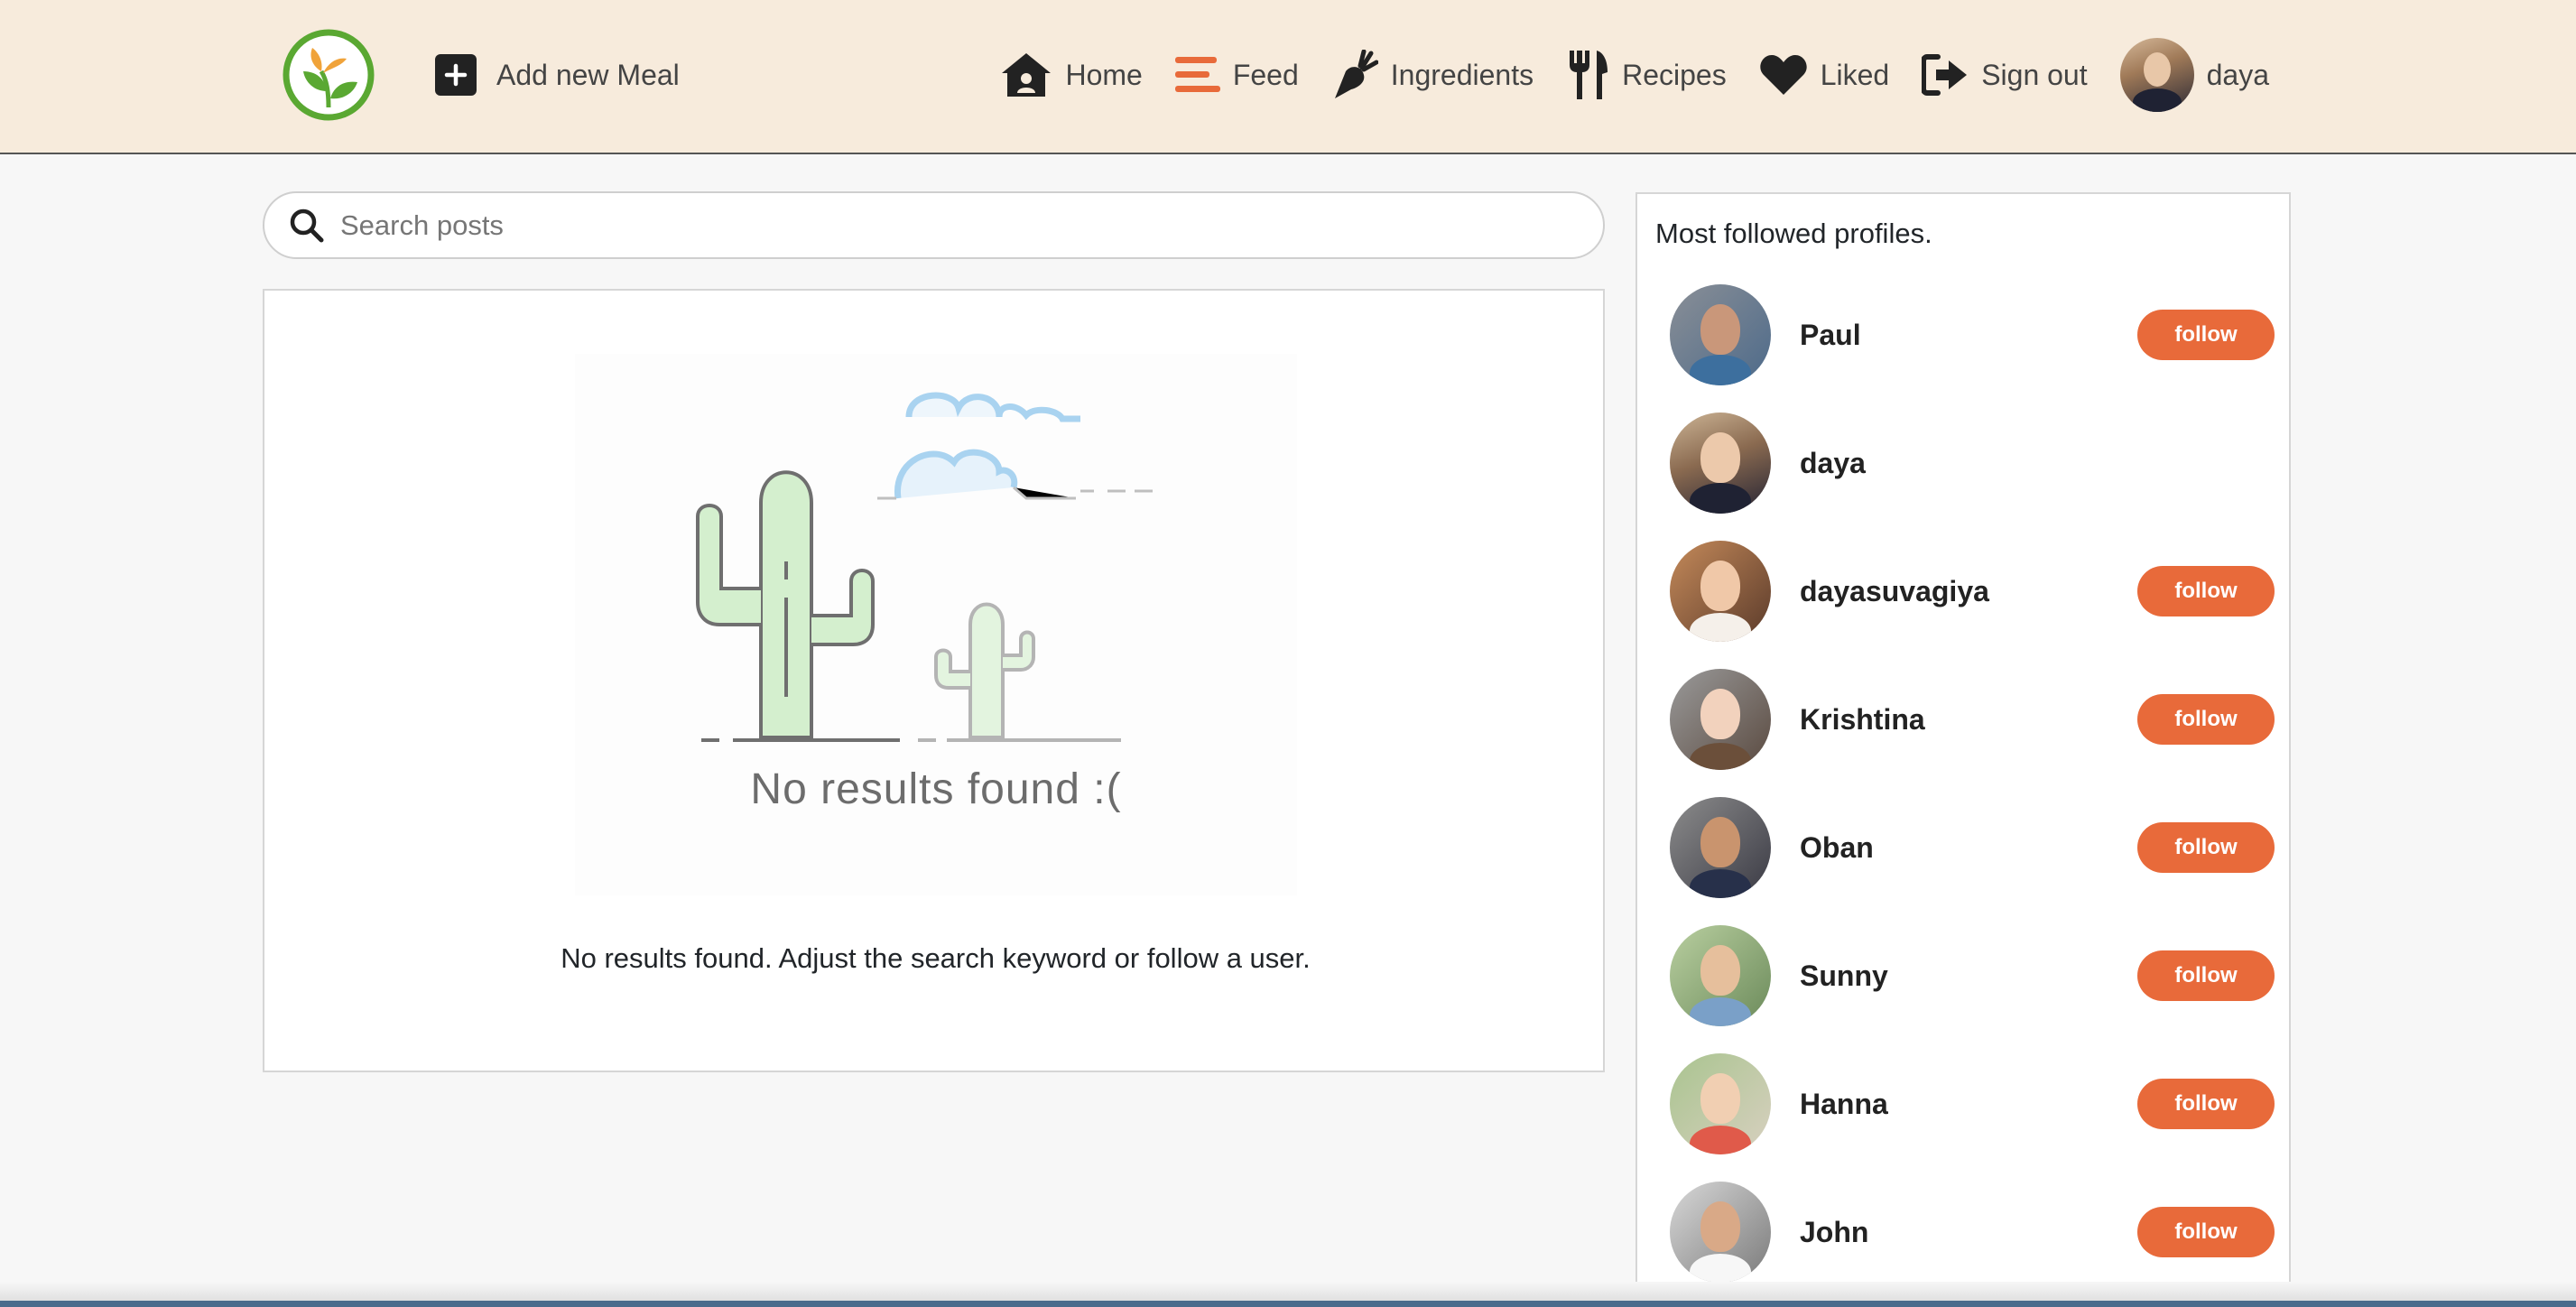 The image size is (2576, 1307). What do you see at coordinates (1972, 1103) in the screenshot?
I see `profile-item: Hanna follow` at bounding box center [1972, 1103].